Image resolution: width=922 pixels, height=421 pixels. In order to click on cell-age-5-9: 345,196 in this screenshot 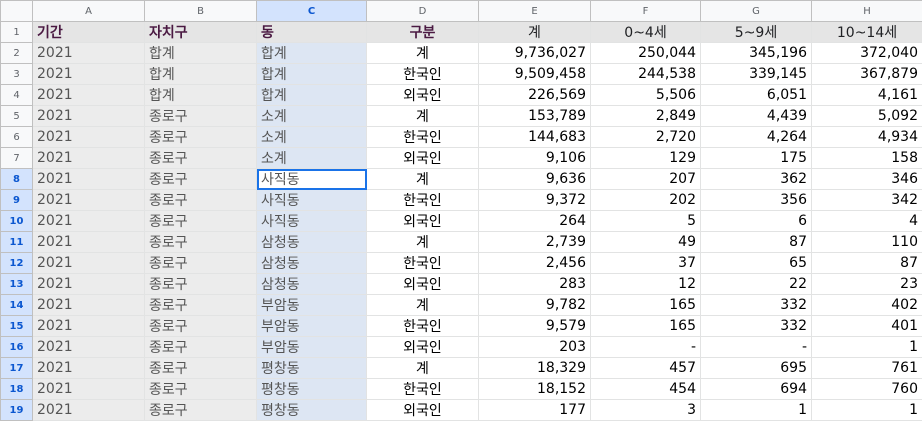, I will do `click(756, 53)`.